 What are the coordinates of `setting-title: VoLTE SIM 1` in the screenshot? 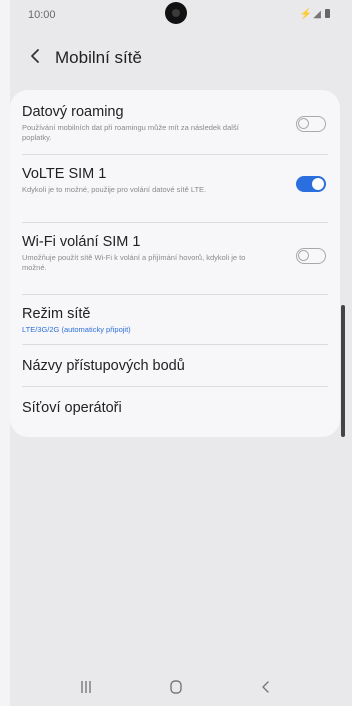 It's located at (64, 174).